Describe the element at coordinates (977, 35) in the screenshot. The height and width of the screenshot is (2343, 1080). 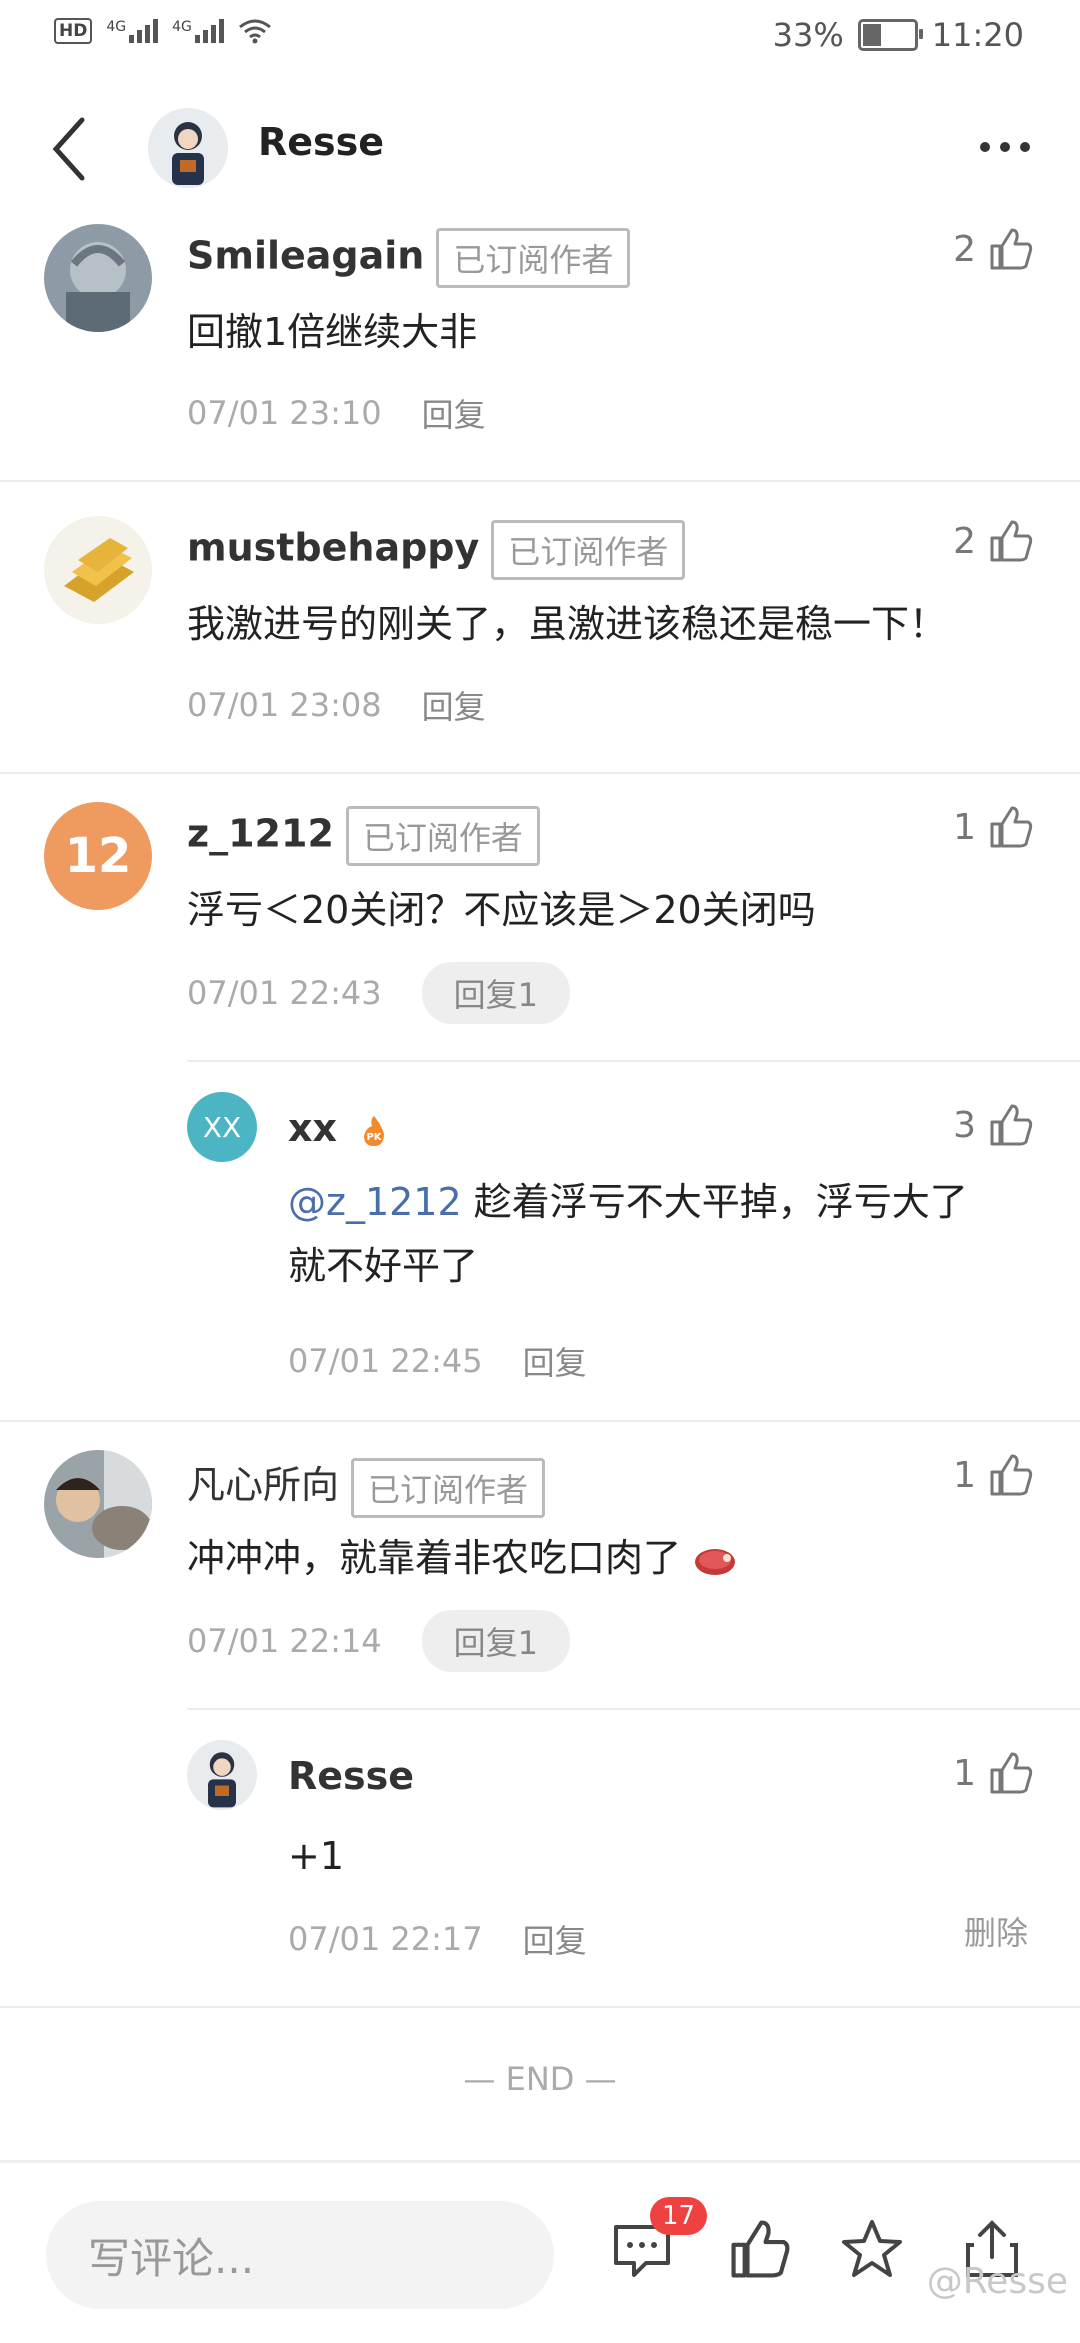
I see `clock: 11:20` at that location.